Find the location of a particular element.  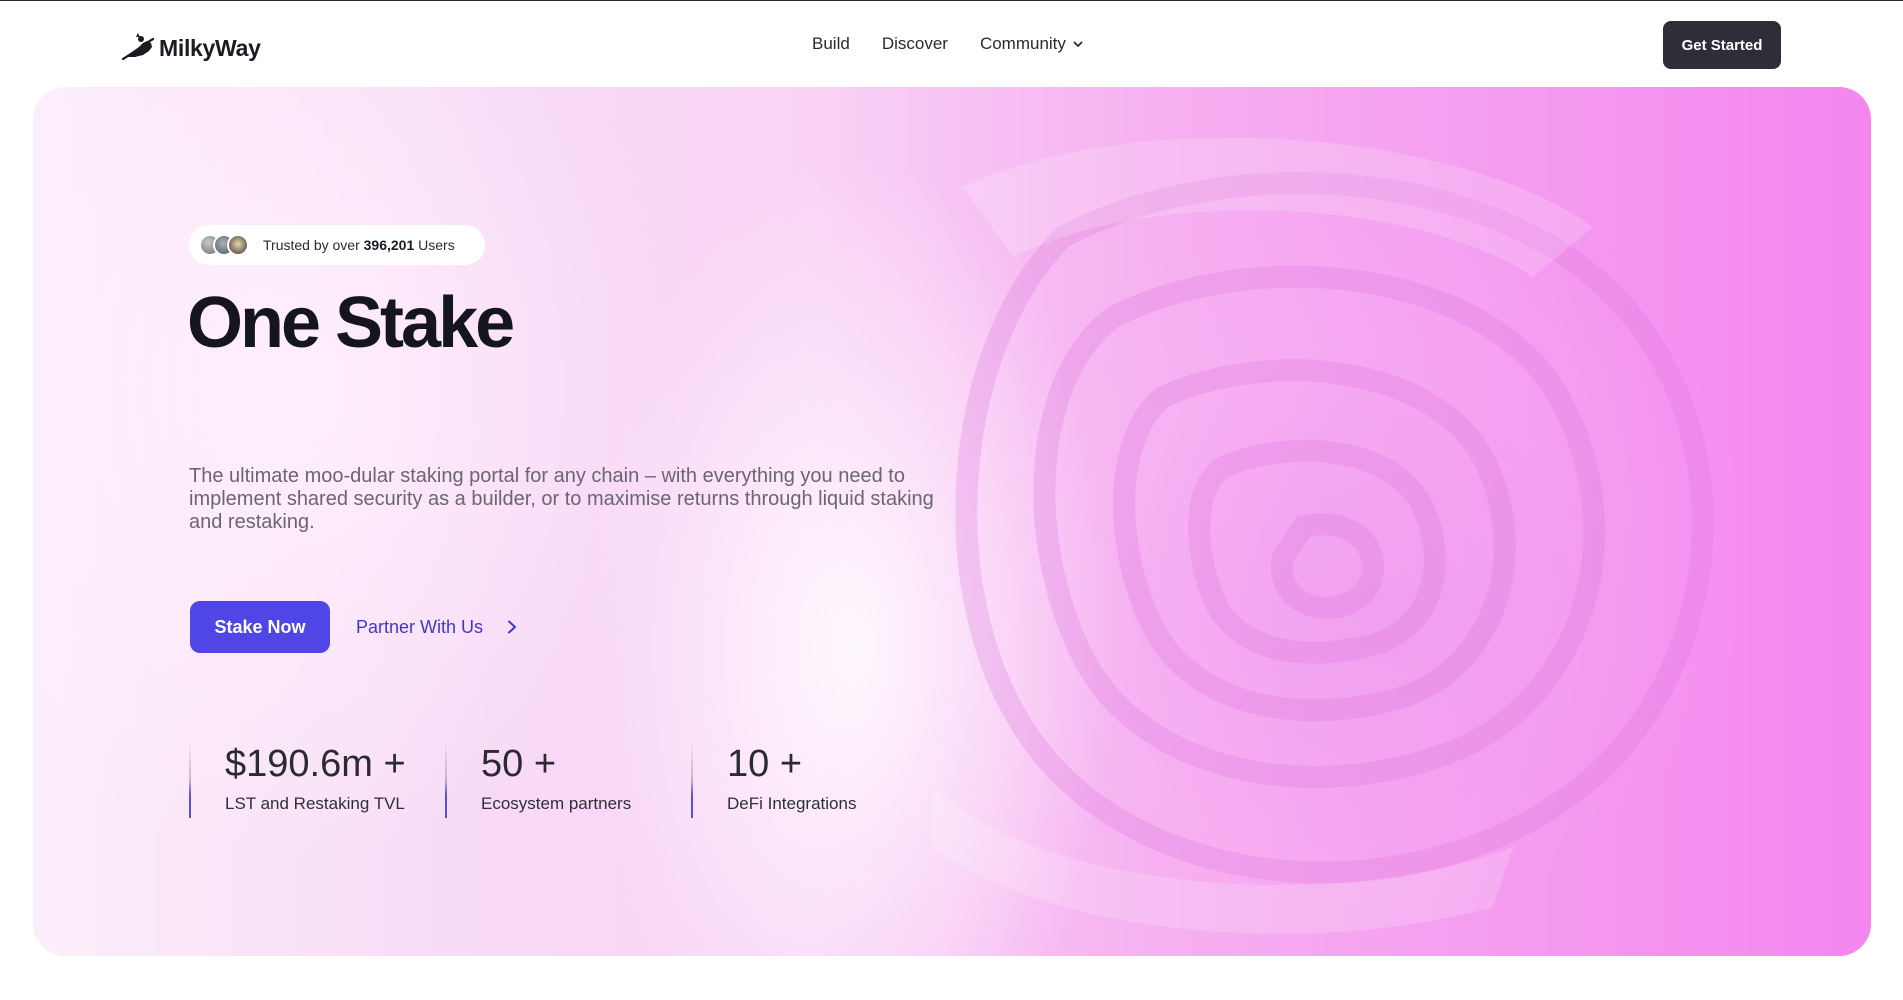

nav-item-community: Community is located at coordinates (1032, 44).